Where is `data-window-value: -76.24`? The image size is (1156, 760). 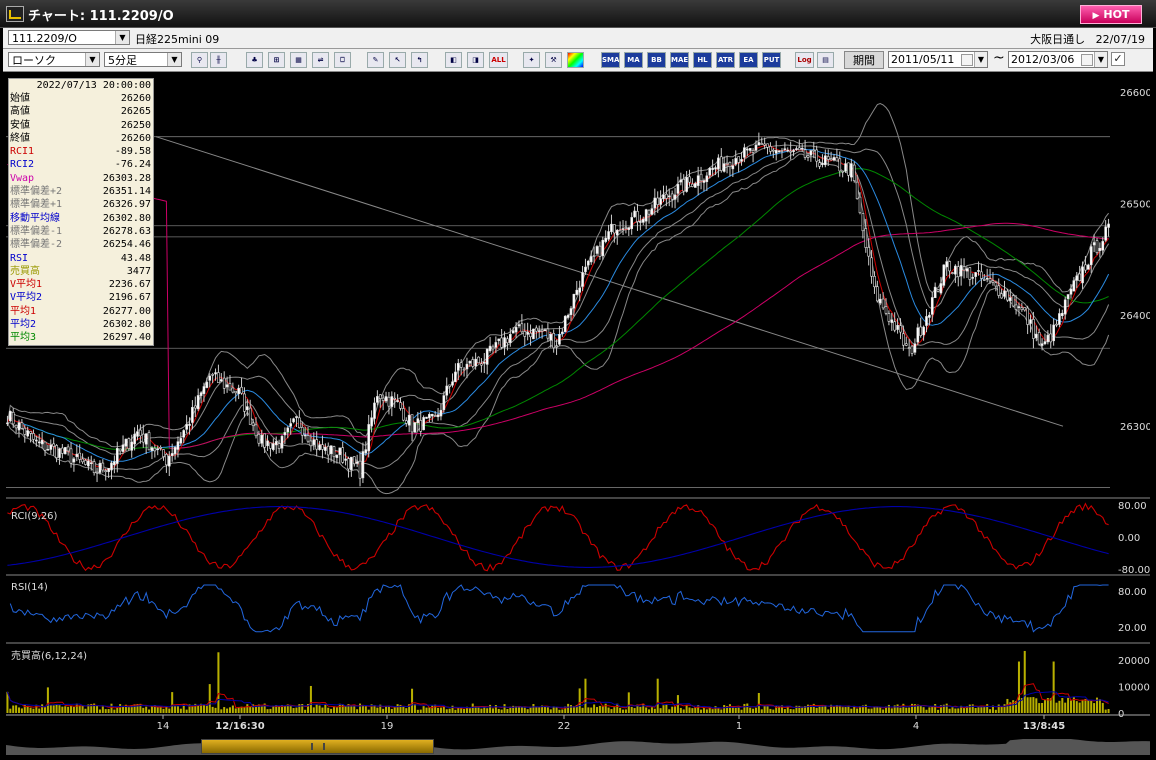 data-window-value: -76.24 is located at coordinates (132, 165).